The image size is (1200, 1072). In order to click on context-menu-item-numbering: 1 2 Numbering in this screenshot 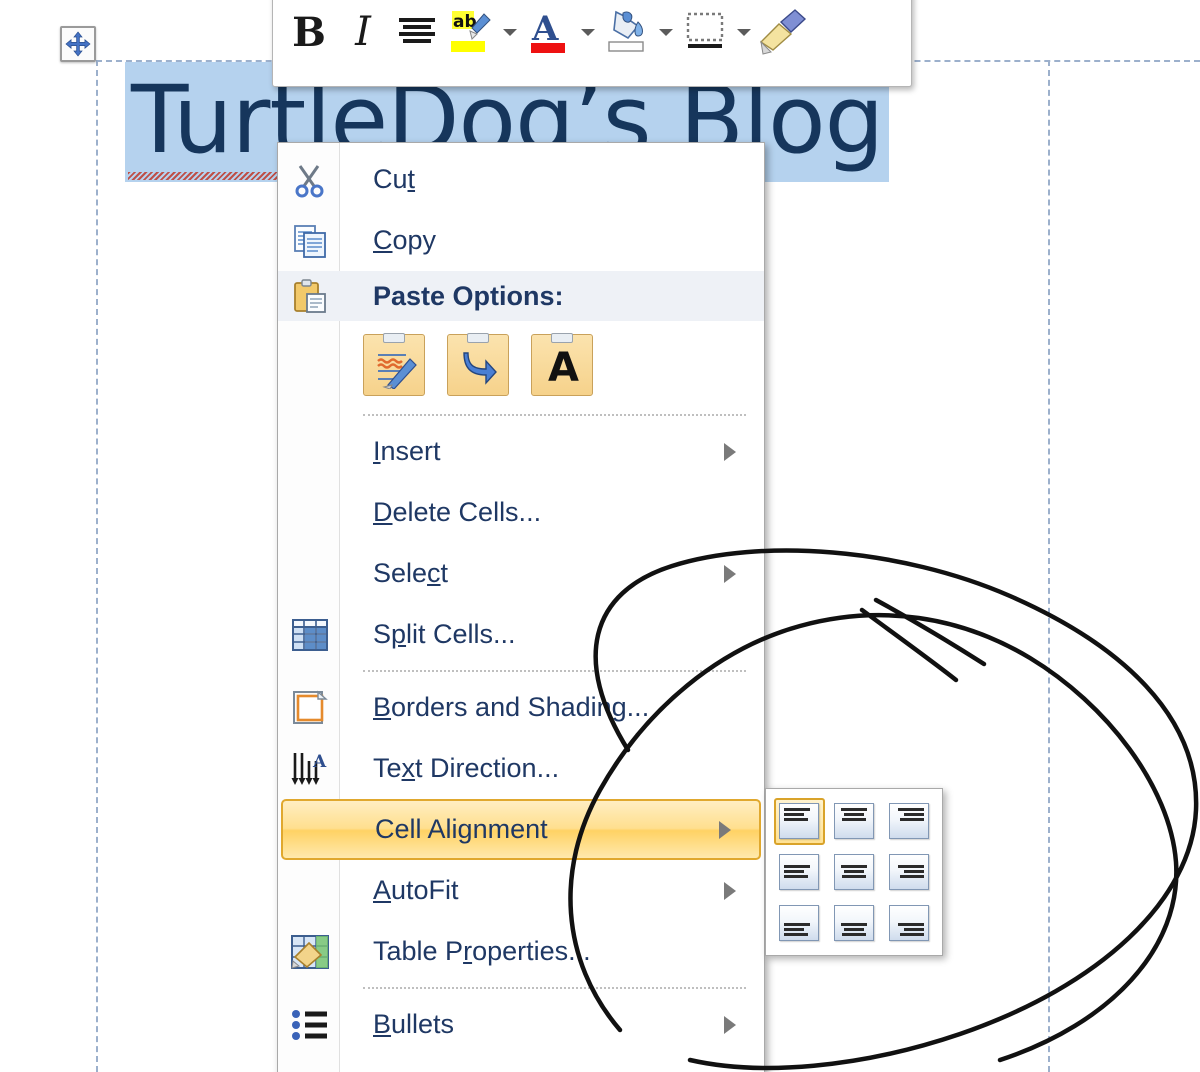, I will do `click(521, 1063)`.